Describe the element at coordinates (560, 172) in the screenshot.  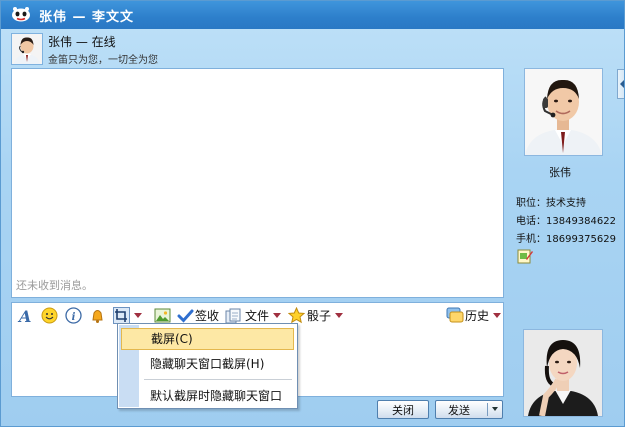
I see `profile-name: 张伟` at that location.